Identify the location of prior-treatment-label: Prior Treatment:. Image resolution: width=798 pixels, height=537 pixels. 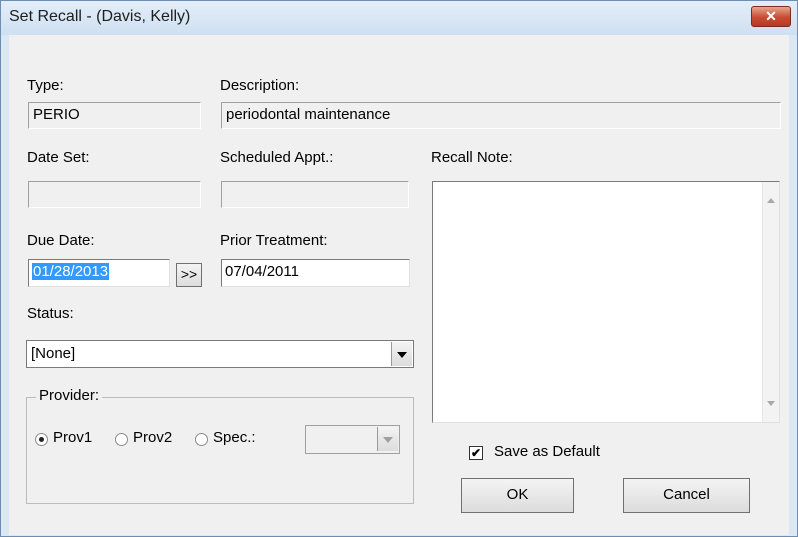
(274, 240).